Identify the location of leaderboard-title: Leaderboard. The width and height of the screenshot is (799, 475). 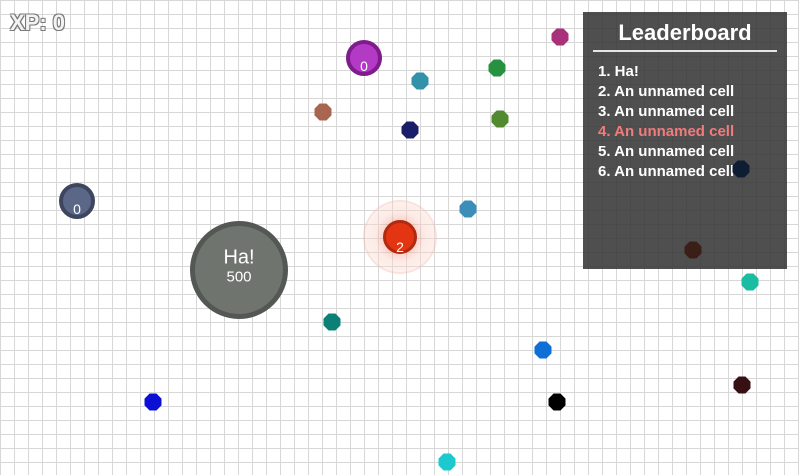
(685, 36).